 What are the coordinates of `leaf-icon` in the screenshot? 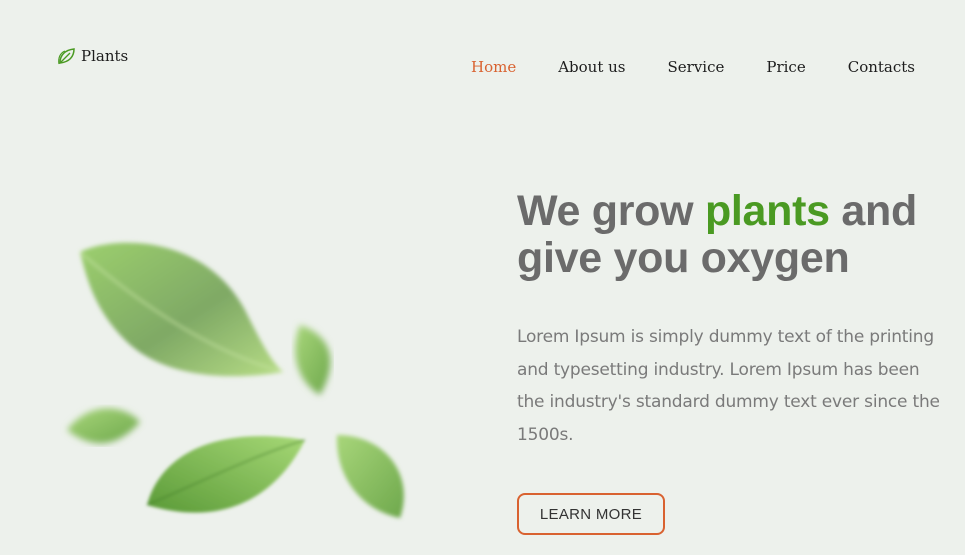 It's located at (66, 56).